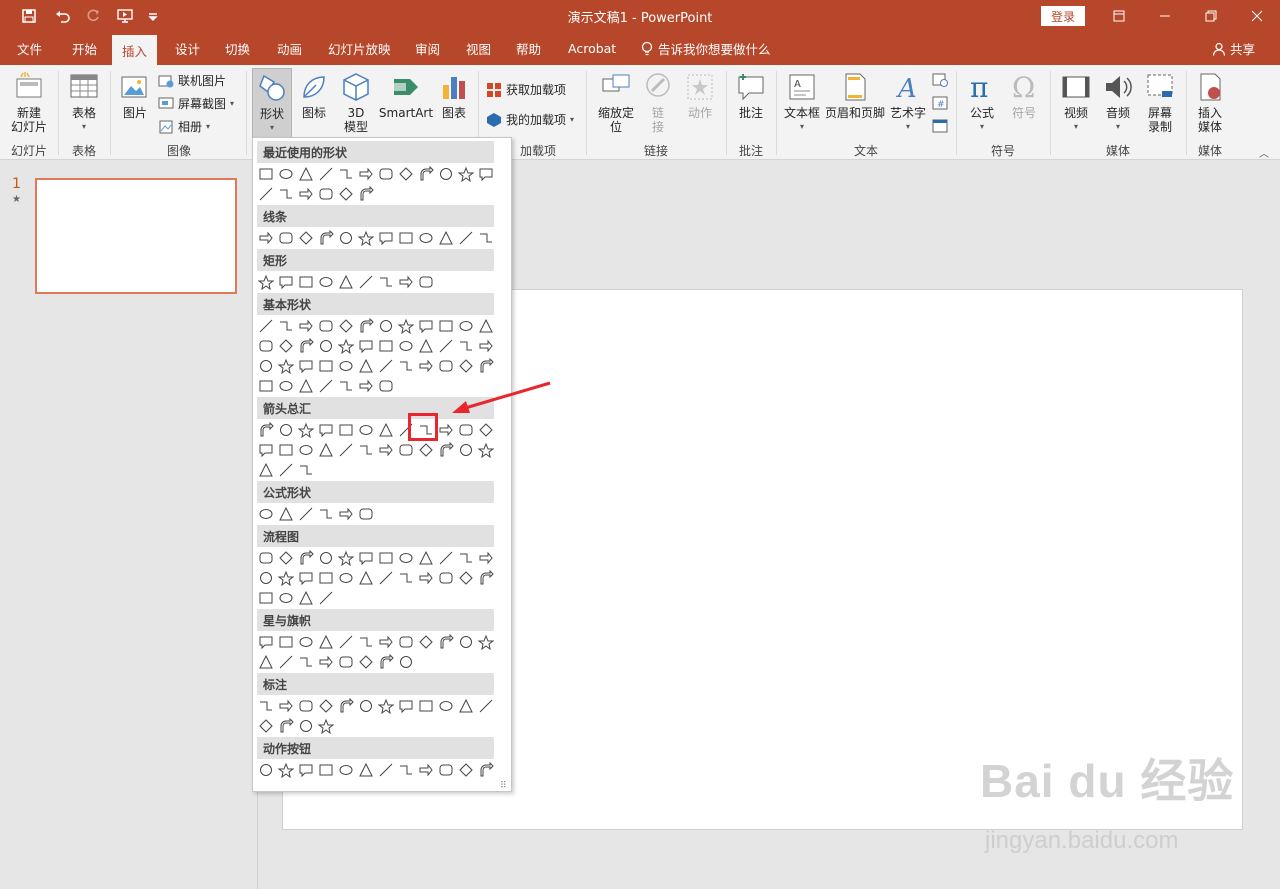 The width and height of the screenshot is (1280, 889). Describe the element at coordinates (29, 48) in the screenshot. I see `tab-file: 文件` at that location.